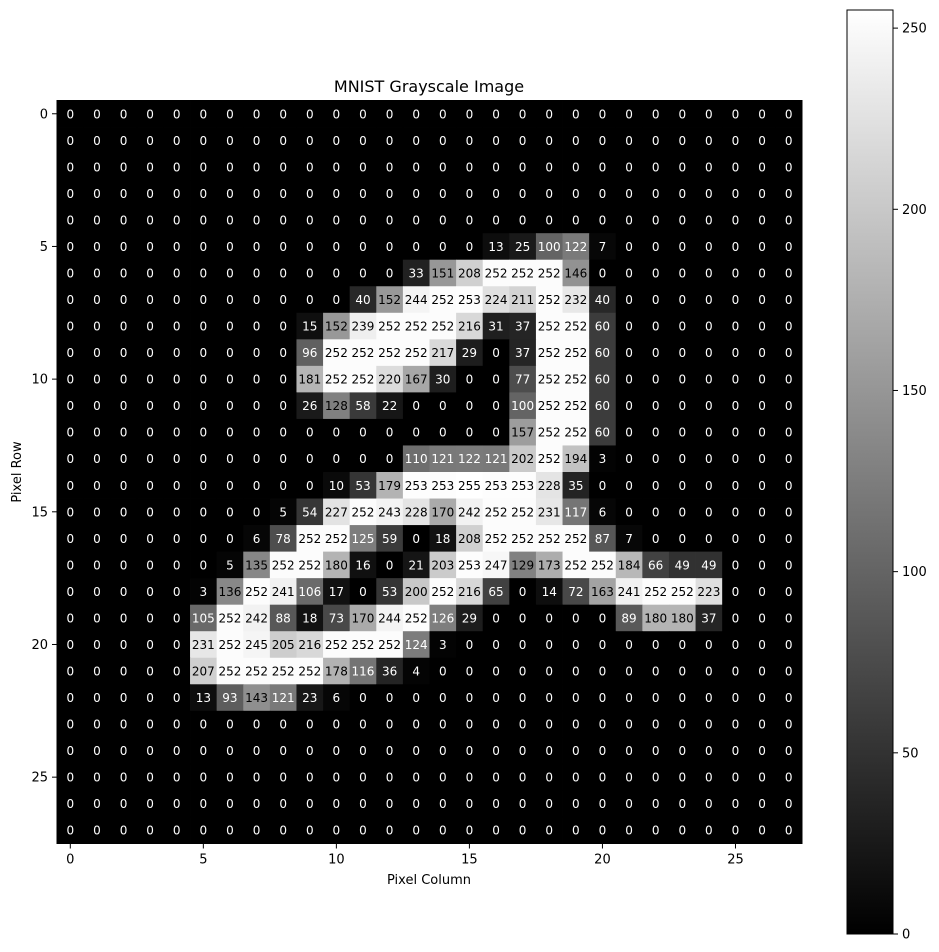 The height and width of the screenshot is (952, 939). What do you see at coordinates (603, 512) in the screenshot?
I see `cell-value-label: 6` at bounding box center [603, 512].